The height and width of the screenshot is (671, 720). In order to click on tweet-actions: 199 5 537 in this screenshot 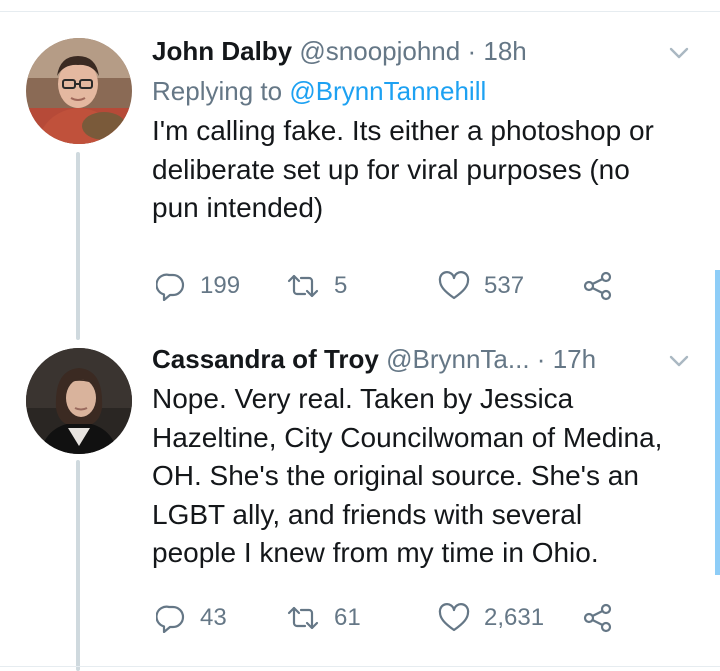, I will do `click(412, 286)`.